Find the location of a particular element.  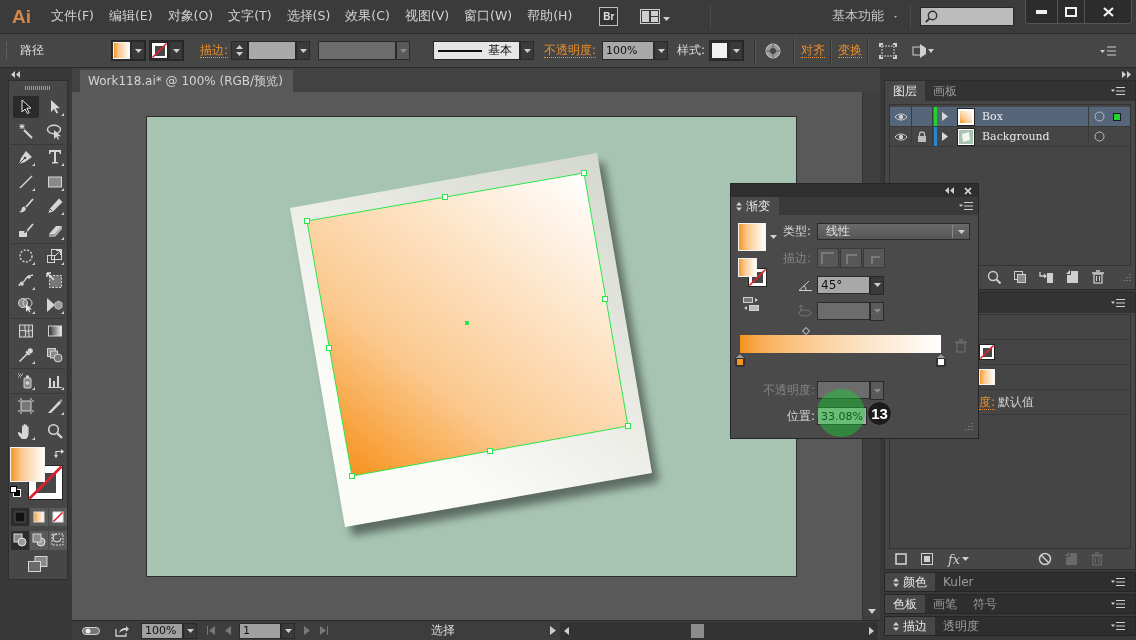

type-label: 类型: is located at coordinates (798, 231).